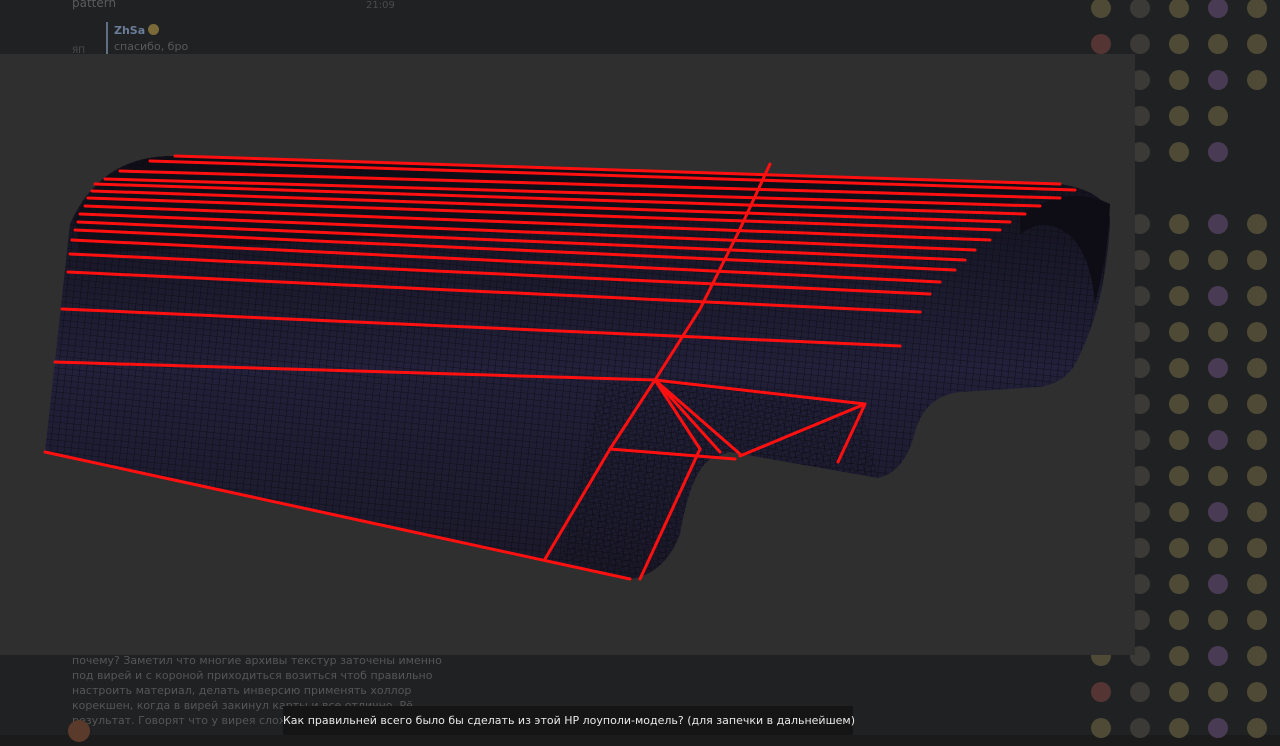 The width and height of the screenshot is (1280, 746). What do you see at coordinates (79, 731) in the screenshot?
I see `avatar` at bounding box center [79, 731].